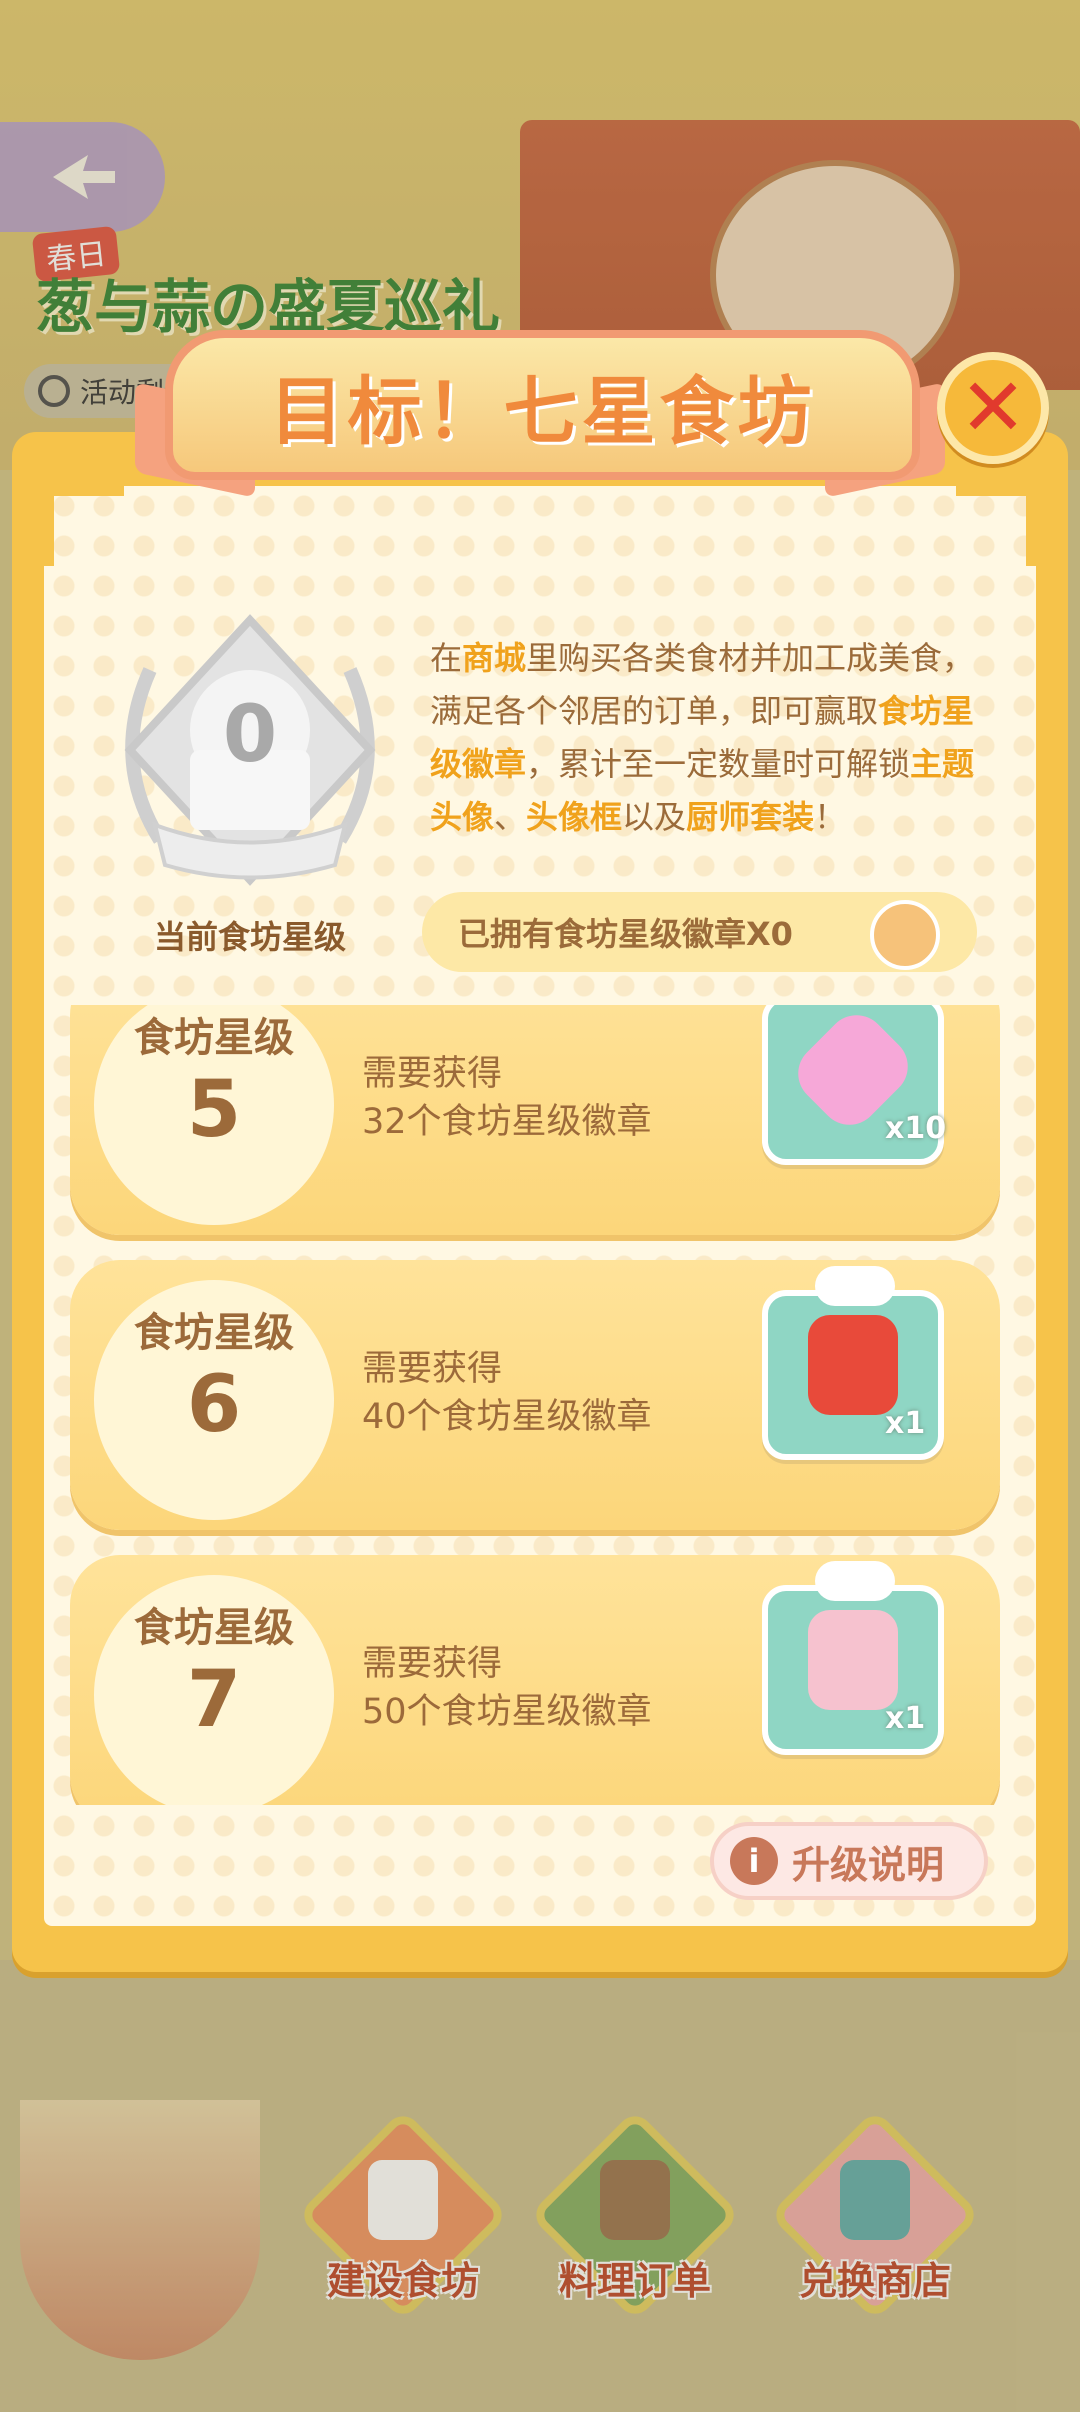 Image resolution: width=1080 pixels, height=2412 pixels. I want to click on red-dress-icon, so click(853, 1365).